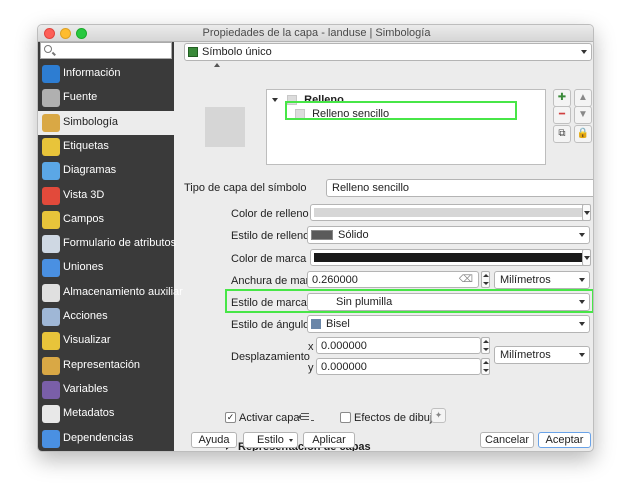 The width and height of the screenshot is (631, 500). I want to click on style-menu-label: Estilo, so click(270, 440).